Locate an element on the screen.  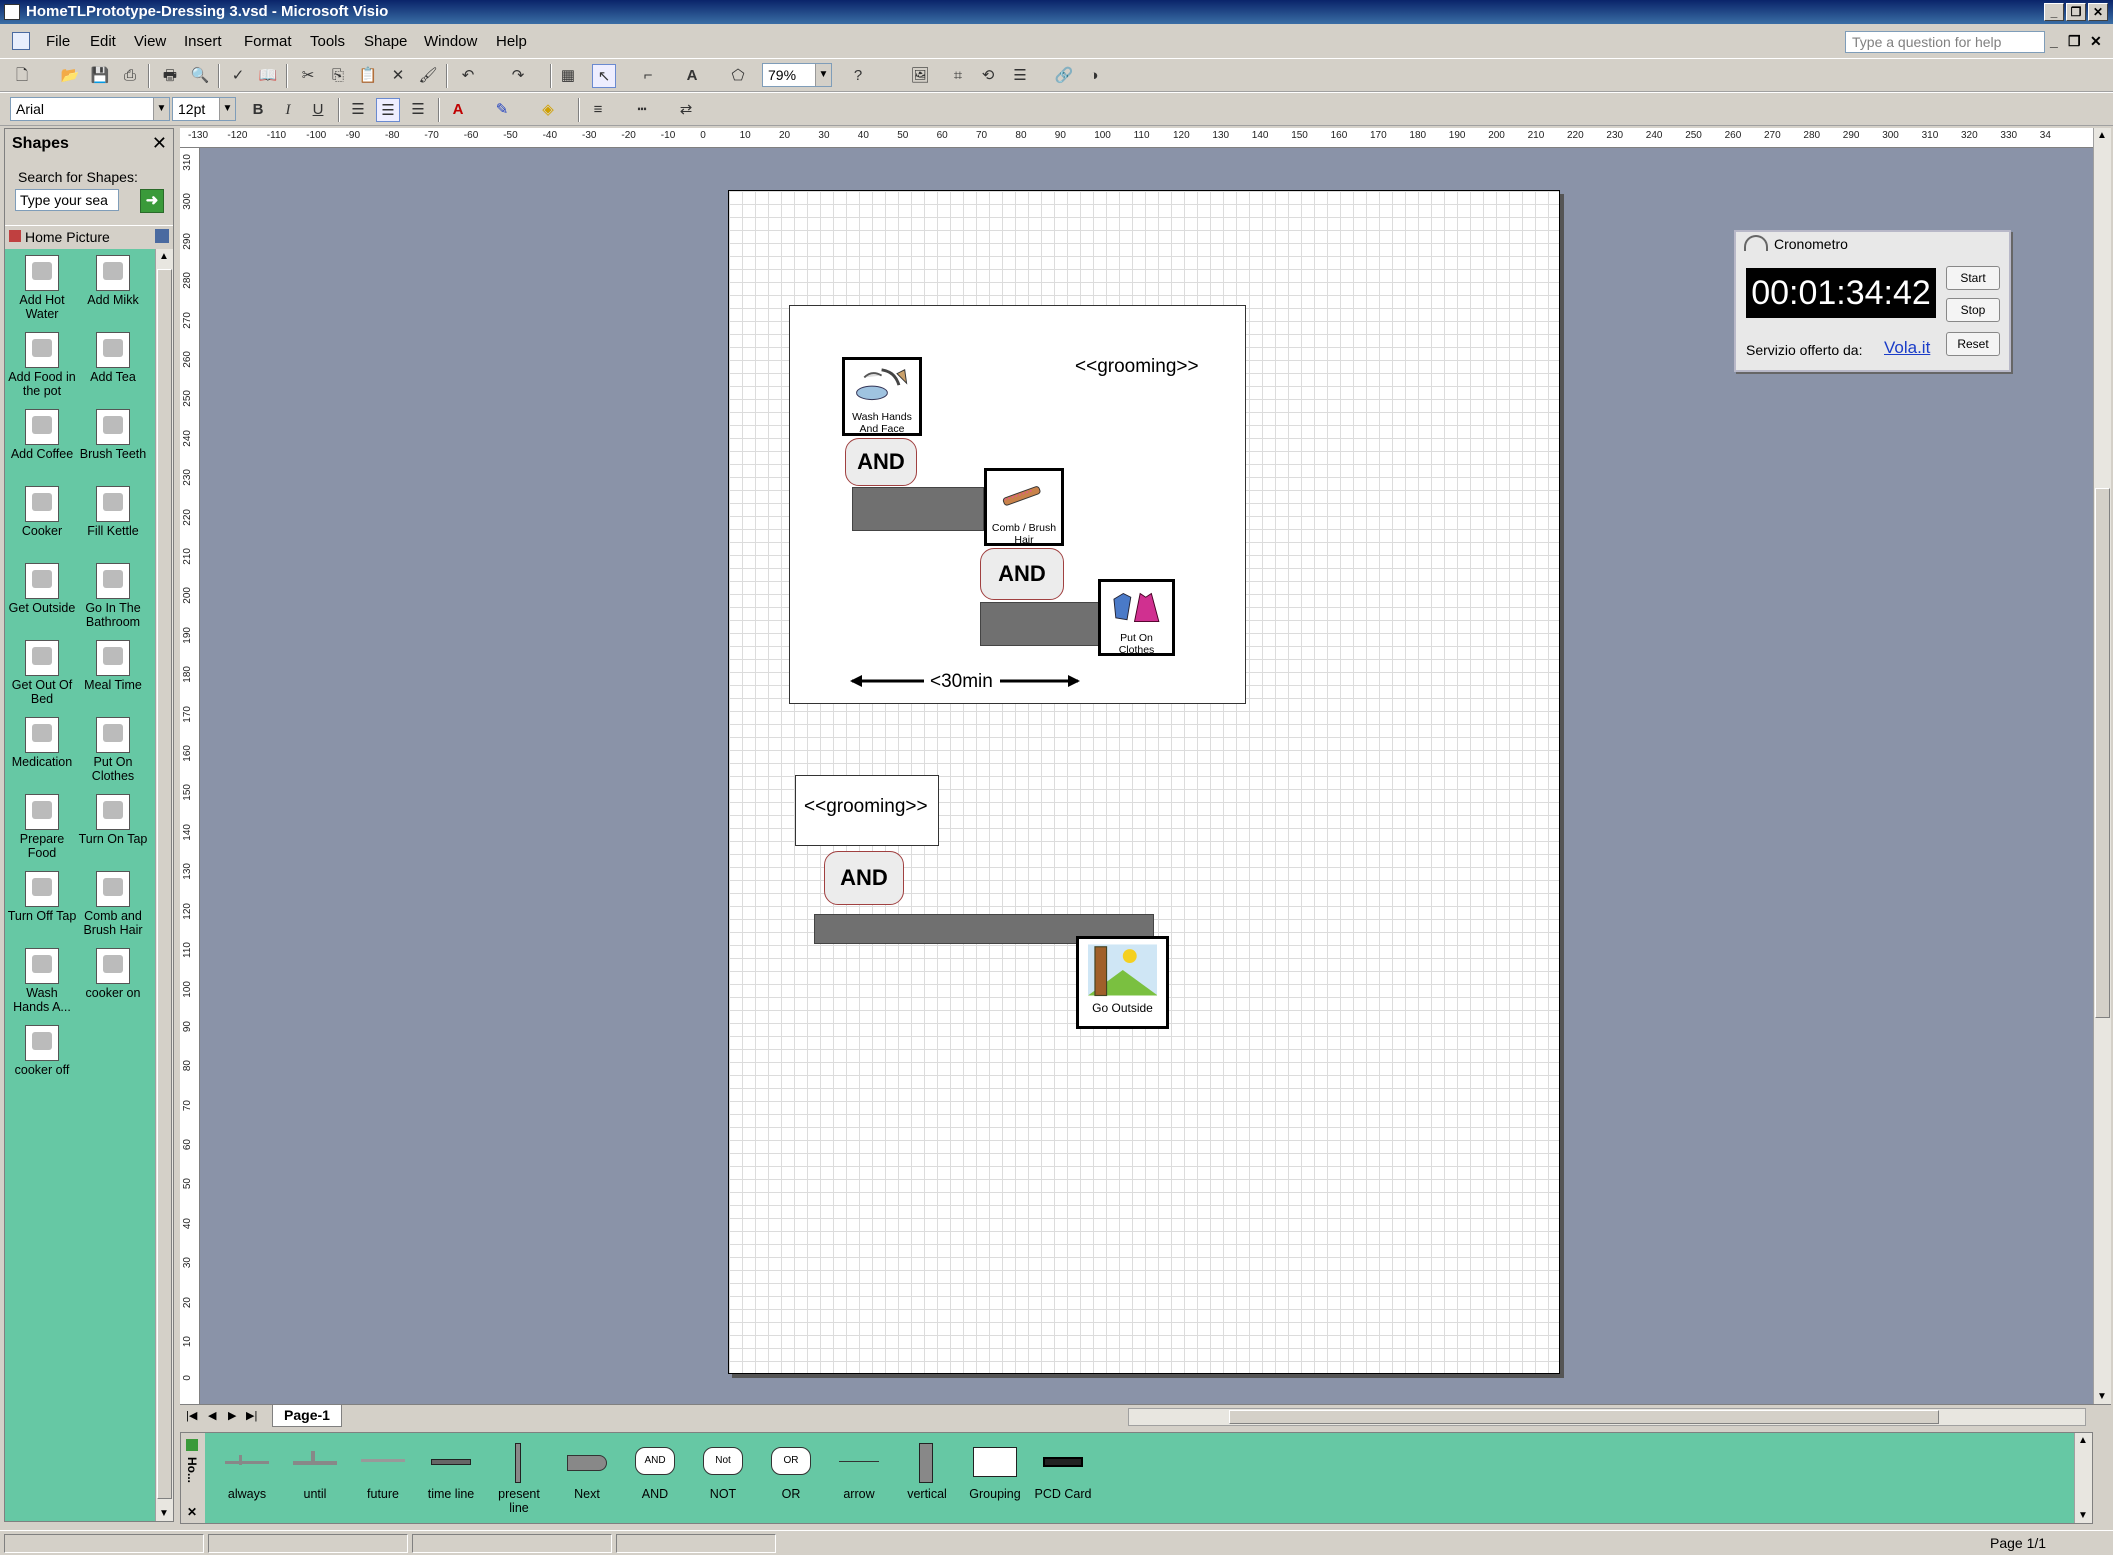
stencil-item: Add Coffee is located at coordinates (42, 435).